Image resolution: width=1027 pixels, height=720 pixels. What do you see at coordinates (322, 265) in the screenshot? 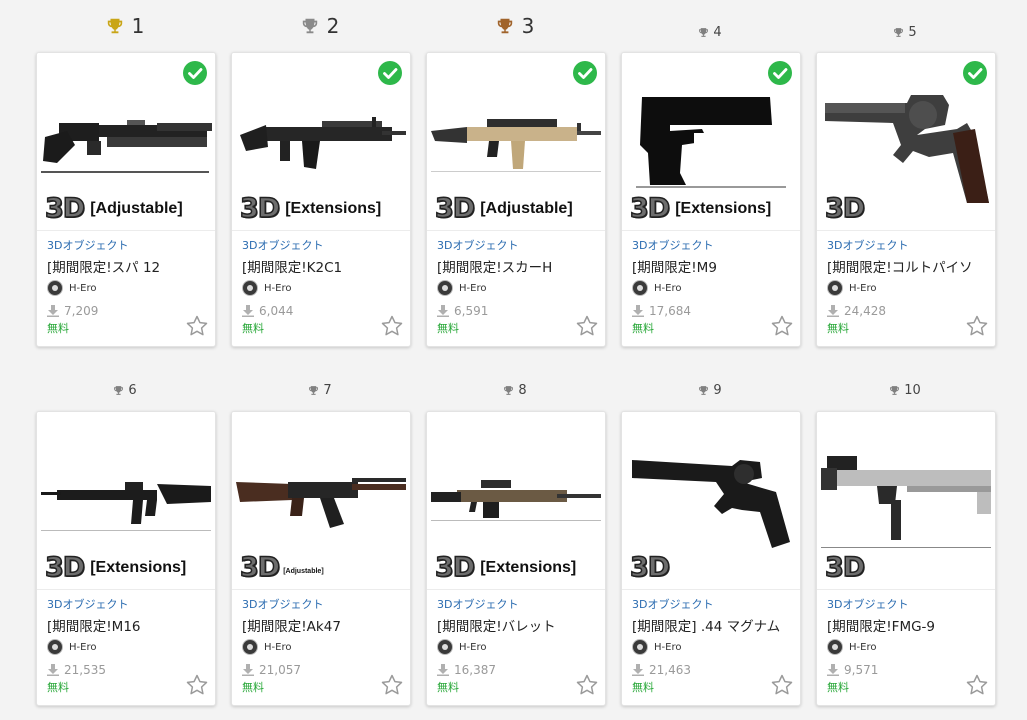
I see `item-title: [期間限定!K2C1` at bounding box center [322, 265].